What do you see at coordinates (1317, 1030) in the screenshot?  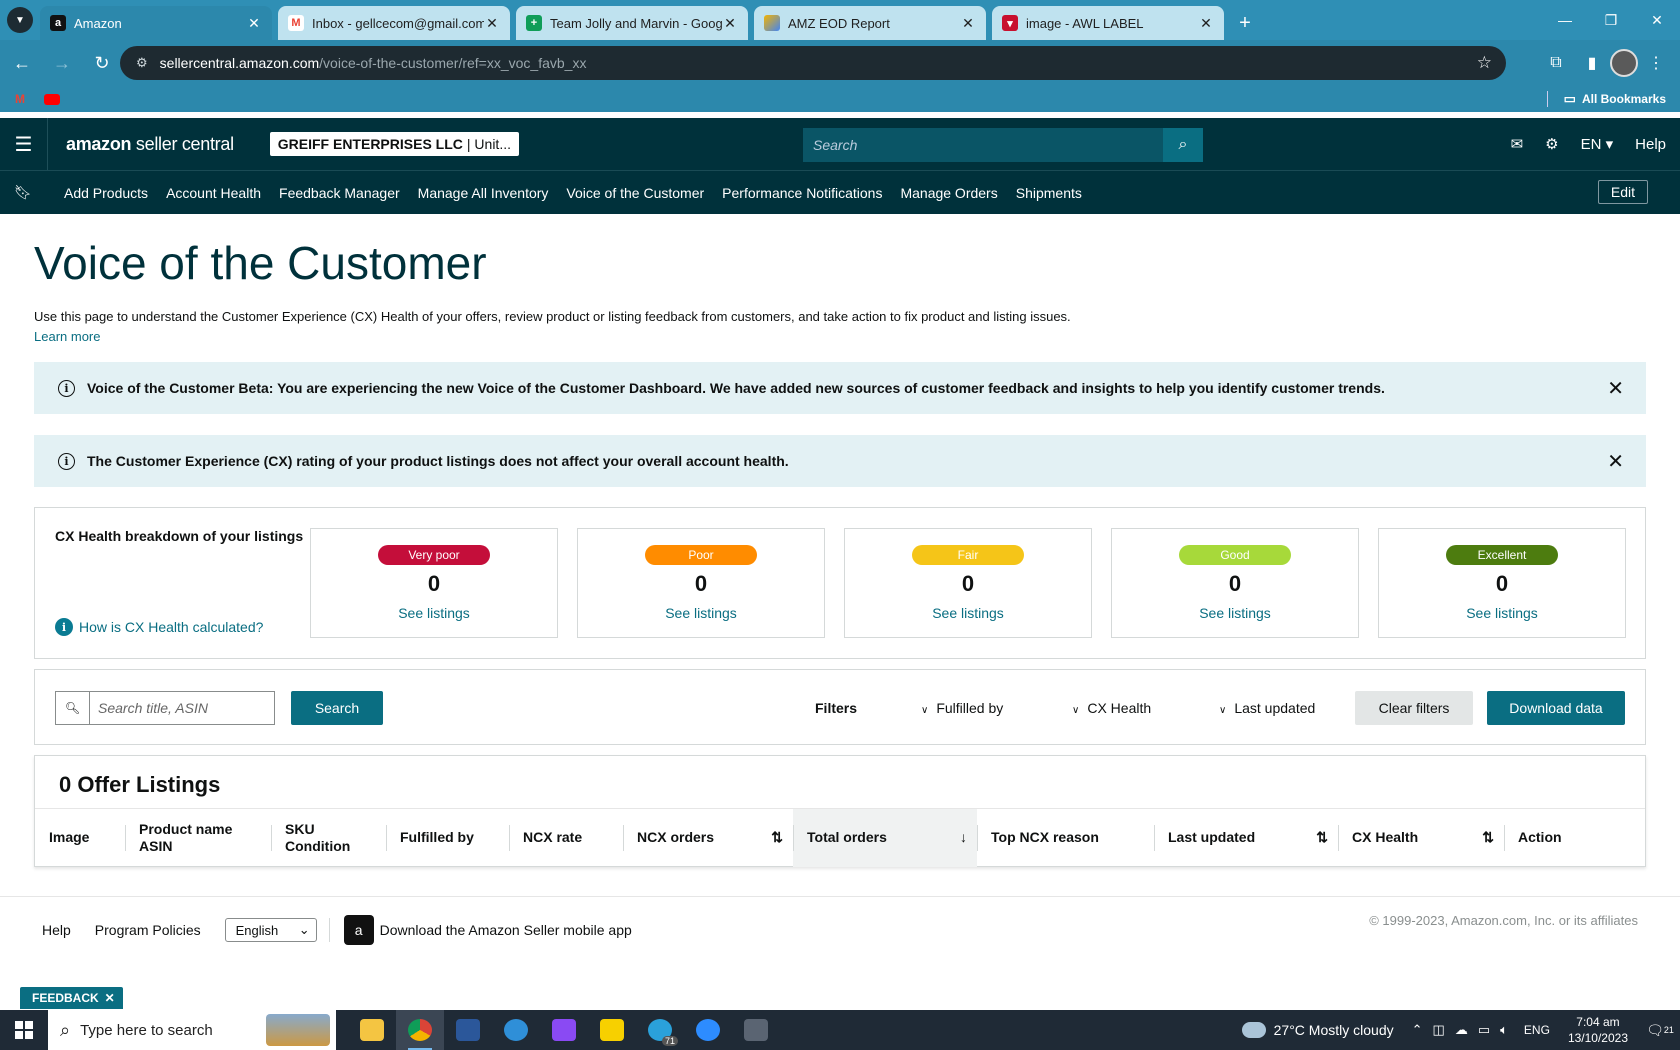 I see `weather-widget: 27°C Mostly cloudy` at bounding box center [1317, 1030].